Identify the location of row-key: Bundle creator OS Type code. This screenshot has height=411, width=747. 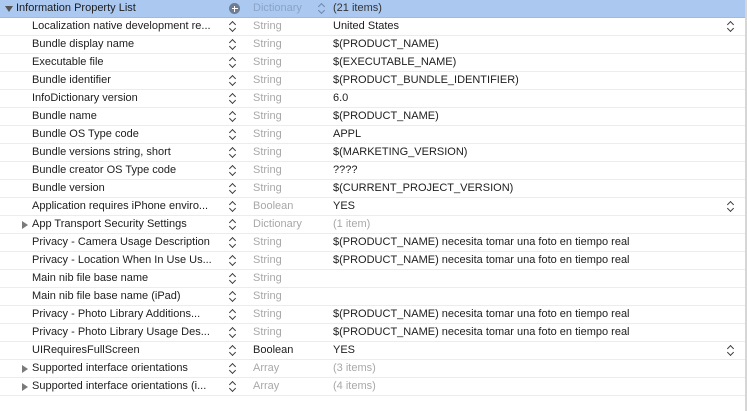
(128, 170).